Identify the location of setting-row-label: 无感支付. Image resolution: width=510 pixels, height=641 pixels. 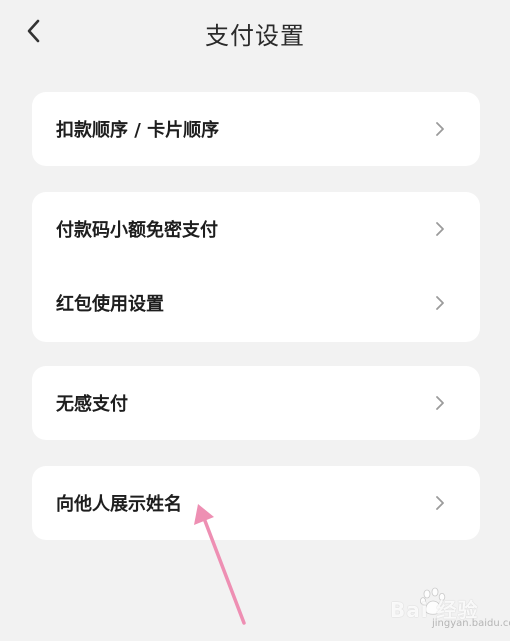
(92, 404).